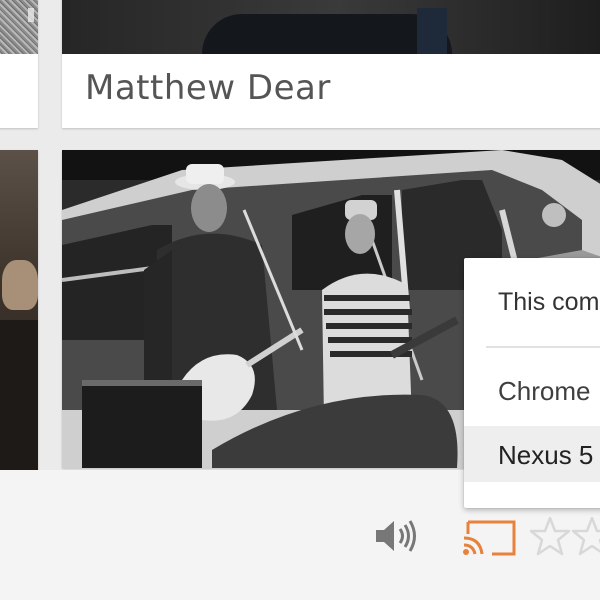  What do you see at coordinates (327, 34) in the screenshot?
I see `artist-photo-figure` at bounding box center [327, 34].